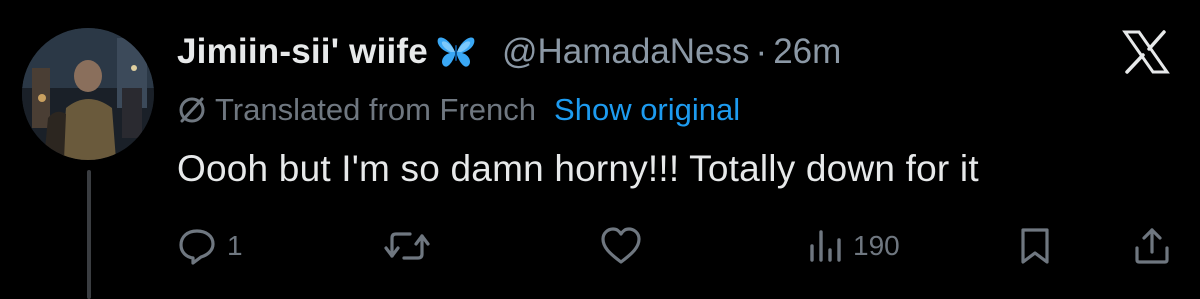 Image resolution: width=1200 pixels, height=299 pixels. What do you see at coordinates (647, 110) in the screenshot?
I see `show-original-link: Show original` at bounding box center [647, 110].